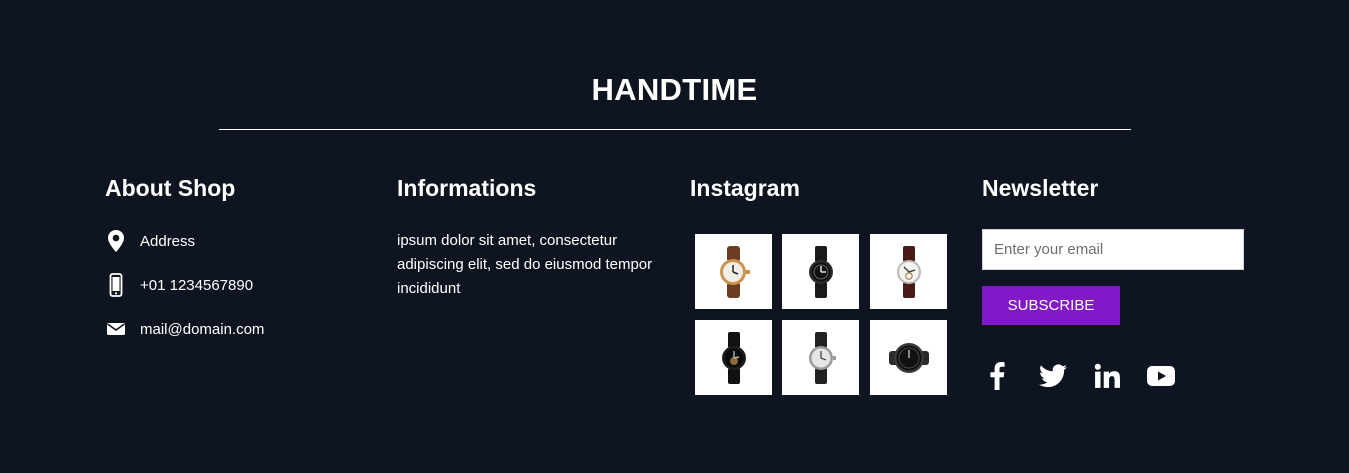 The width and height of the screenshot is (1349, 473). I want to click on youtube-icon, so click(1161, 376).